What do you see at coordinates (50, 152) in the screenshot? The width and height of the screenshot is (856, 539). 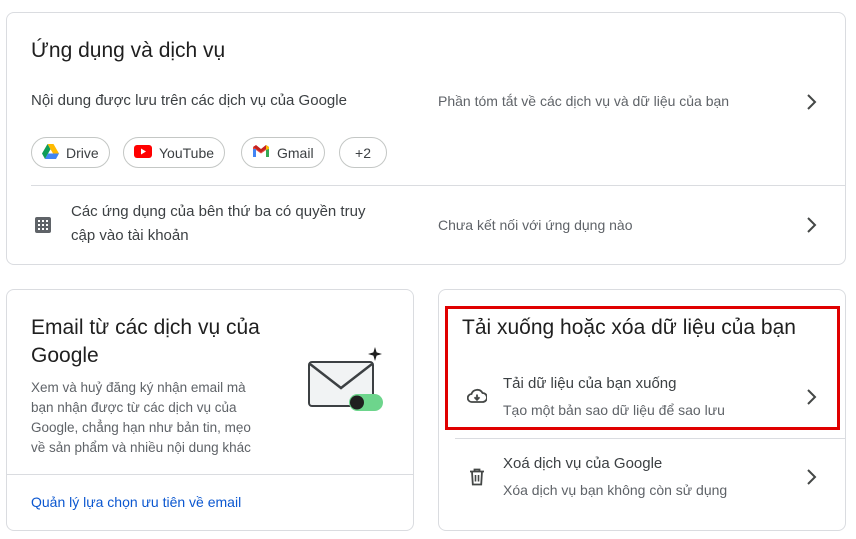 I see `google-drive-icon` at bounding box center [50, 152].